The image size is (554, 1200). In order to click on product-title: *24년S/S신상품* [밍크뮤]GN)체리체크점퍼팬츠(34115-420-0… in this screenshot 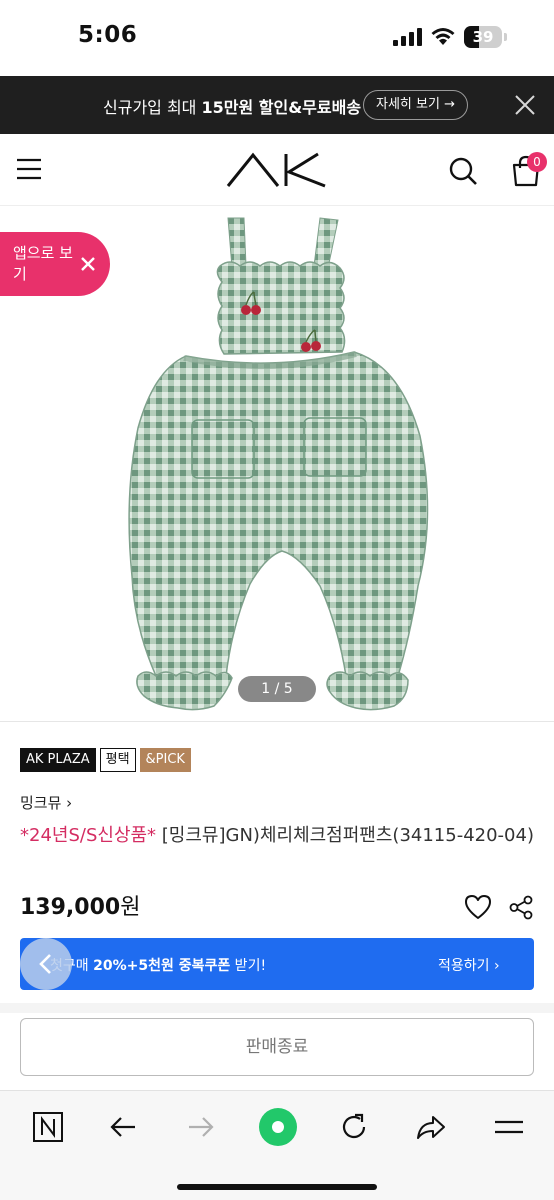, I will do `click(280, 835)`.